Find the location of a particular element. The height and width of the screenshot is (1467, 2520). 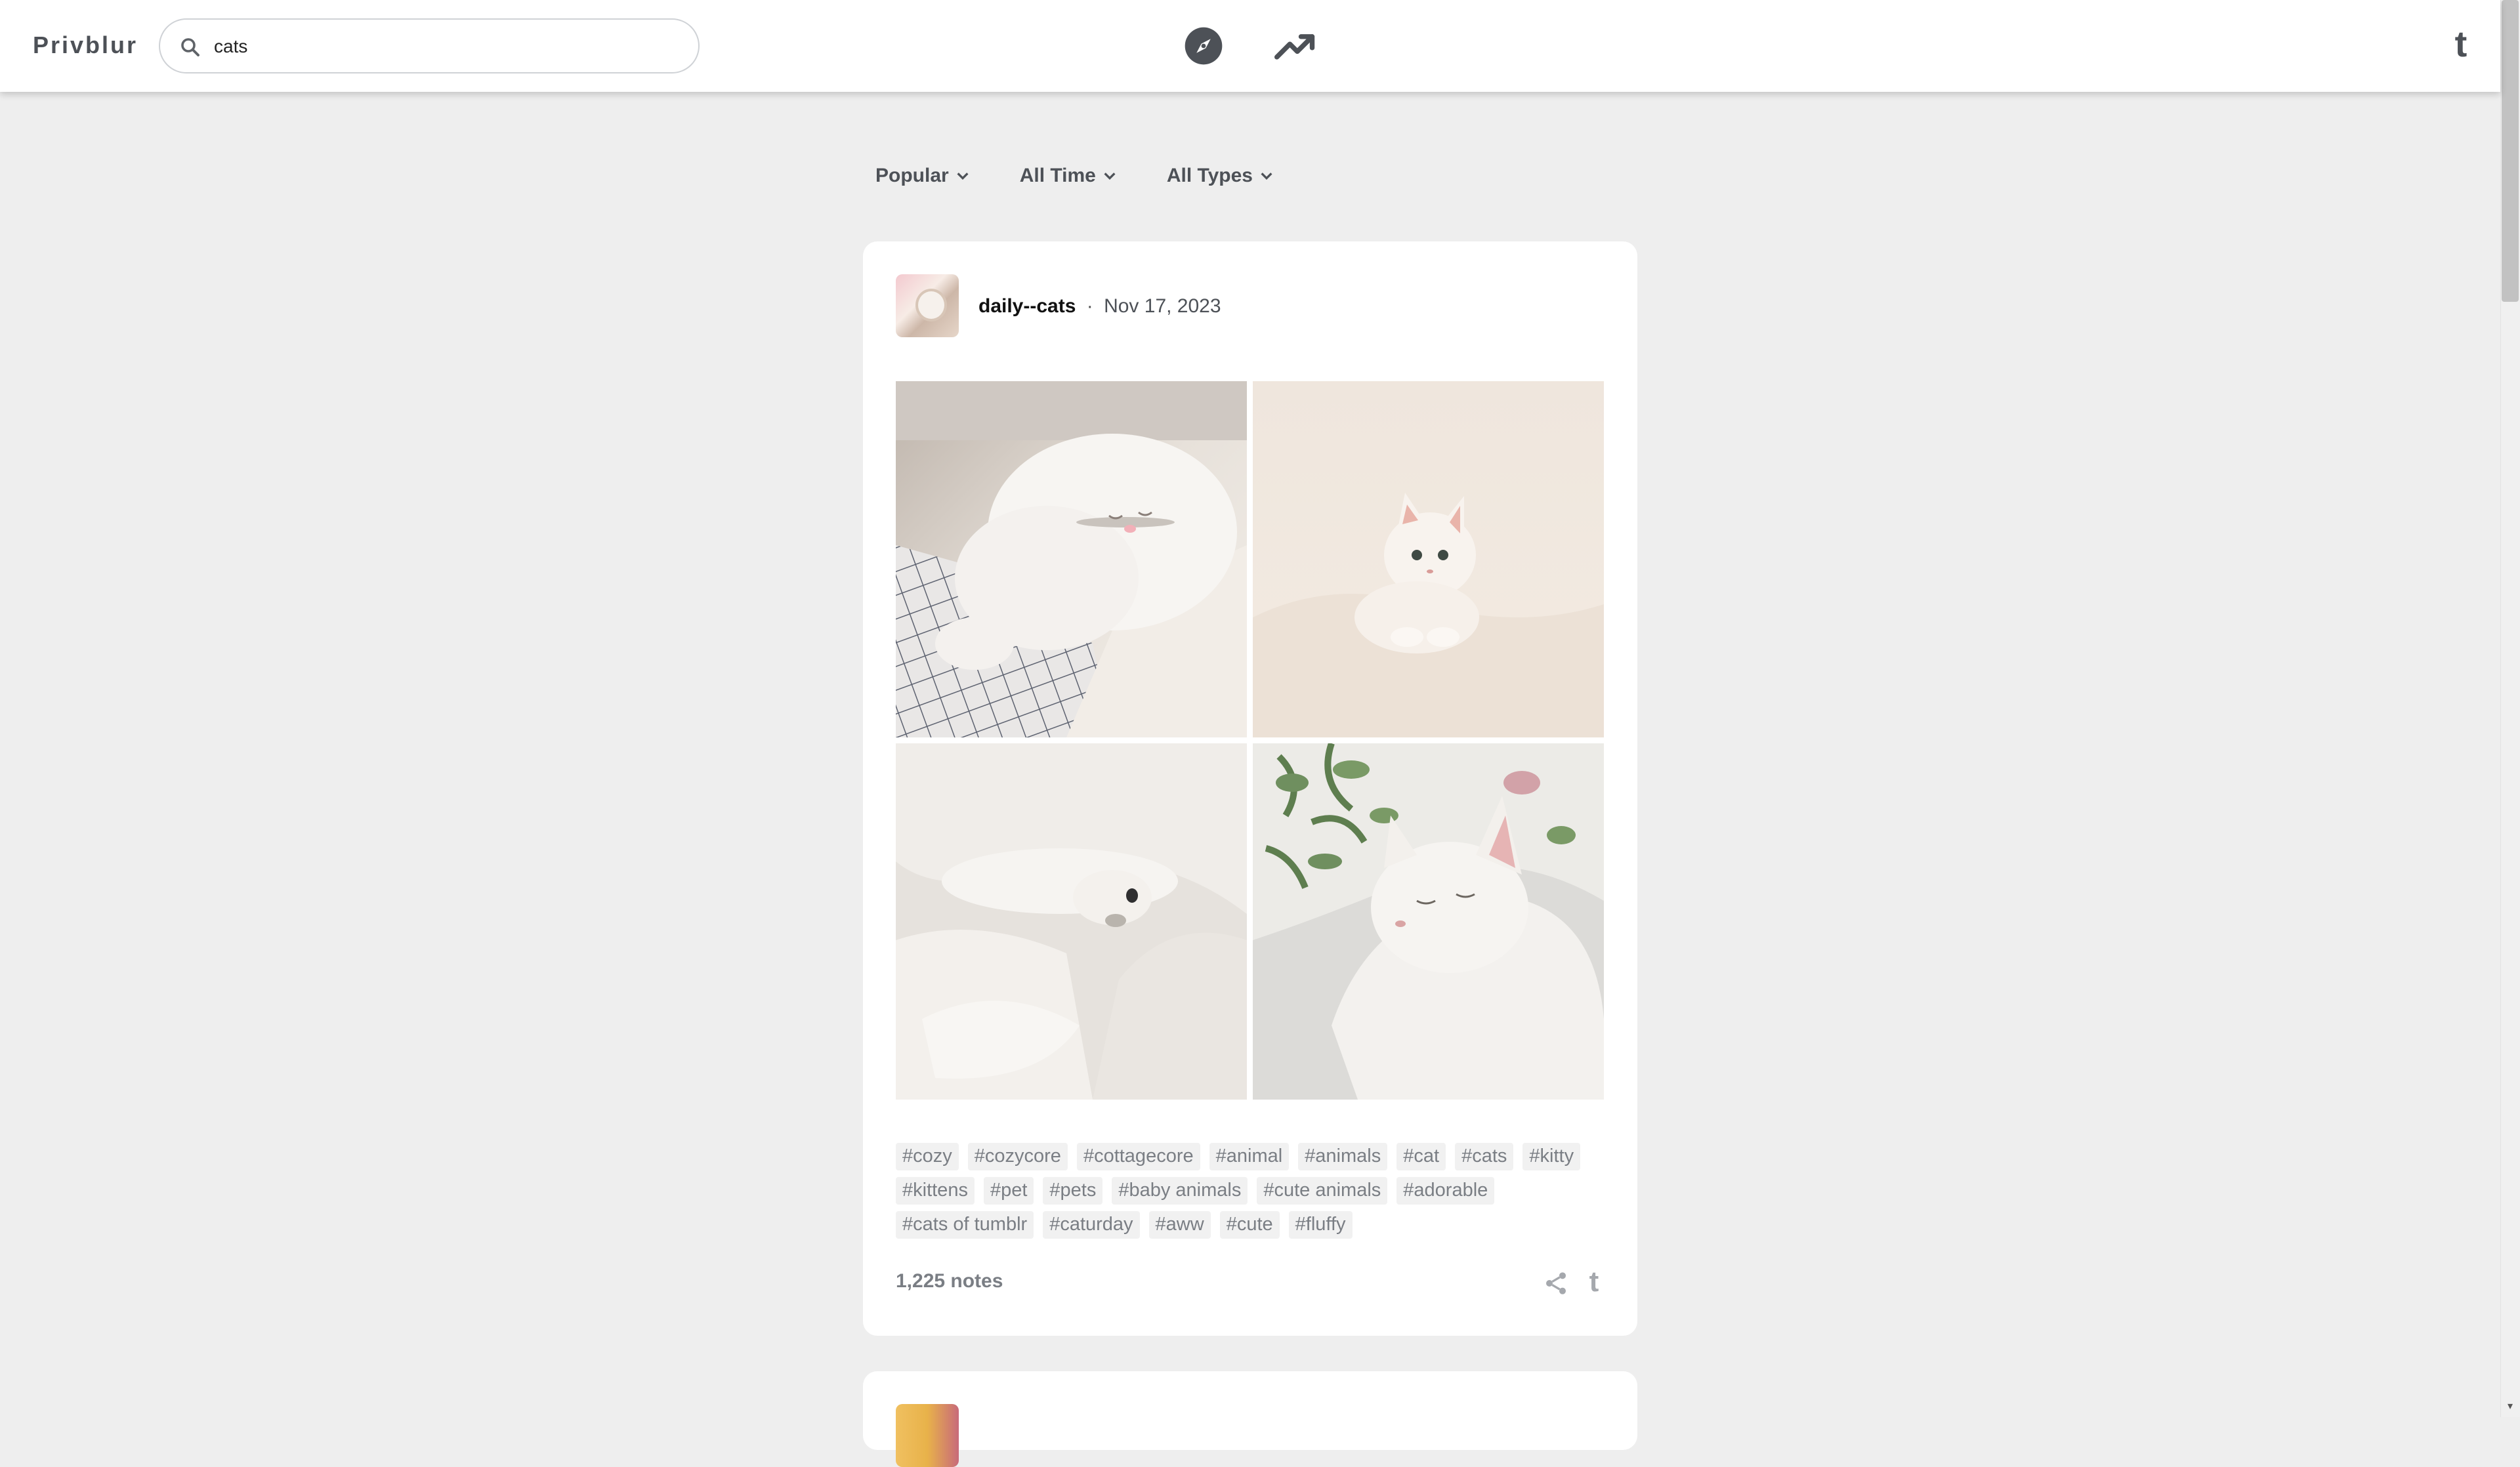

tag-link: #cats of tumblr is located at coordinates (965, 1225).